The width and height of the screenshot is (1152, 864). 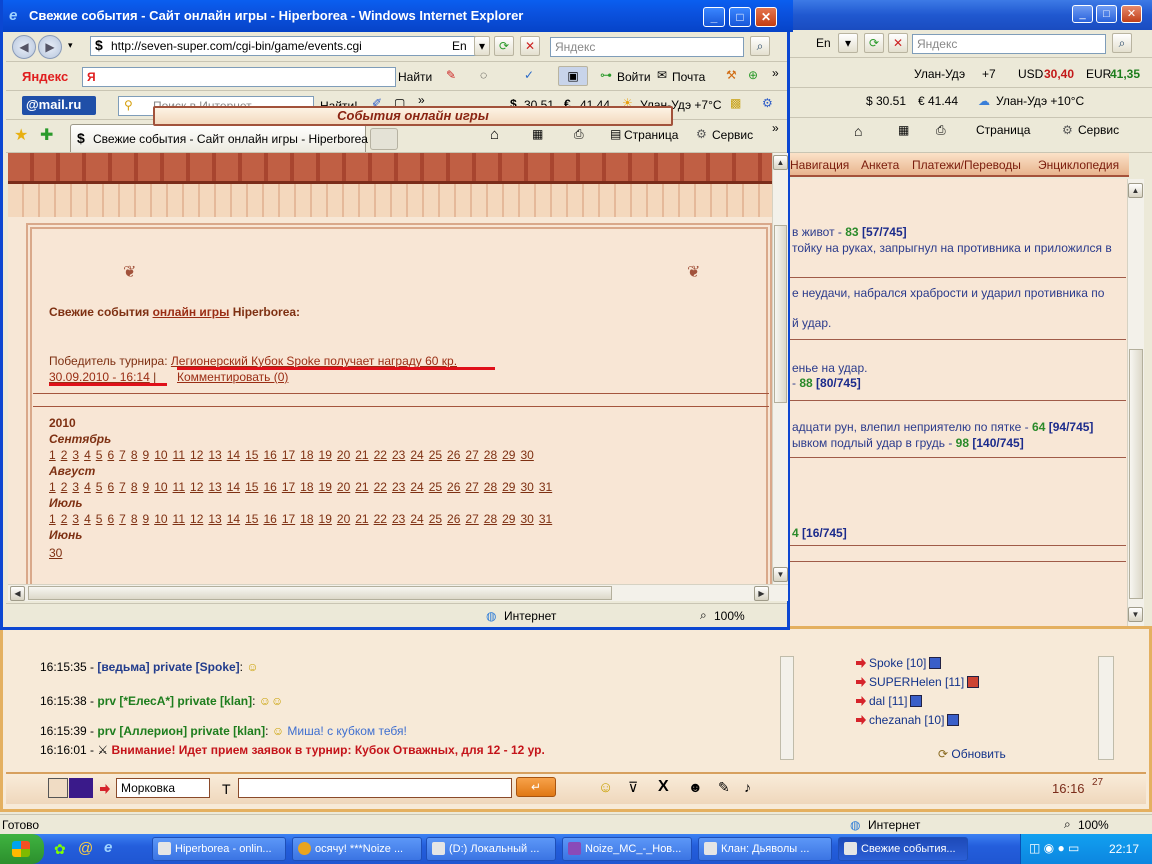 I want to click on scroll-right-icon: ▶, so click(x=761, y=593).